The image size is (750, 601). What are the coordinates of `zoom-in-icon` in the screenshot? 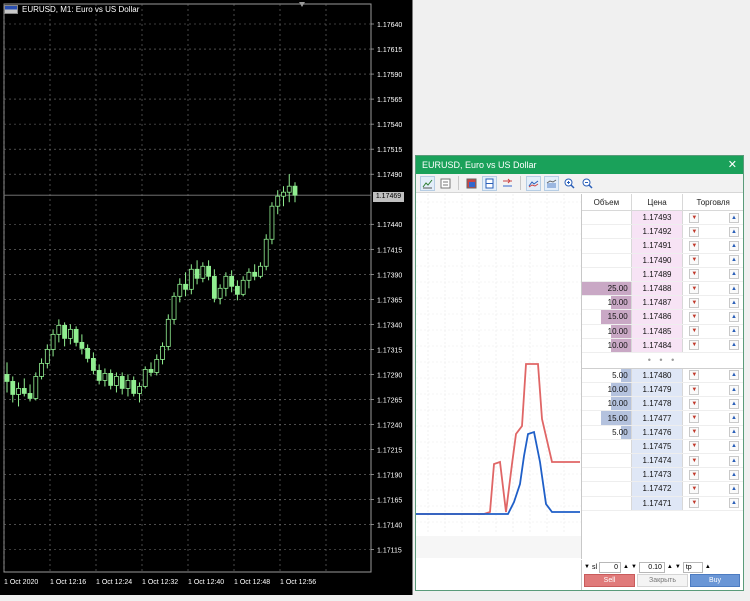 It's located at (569, 183).